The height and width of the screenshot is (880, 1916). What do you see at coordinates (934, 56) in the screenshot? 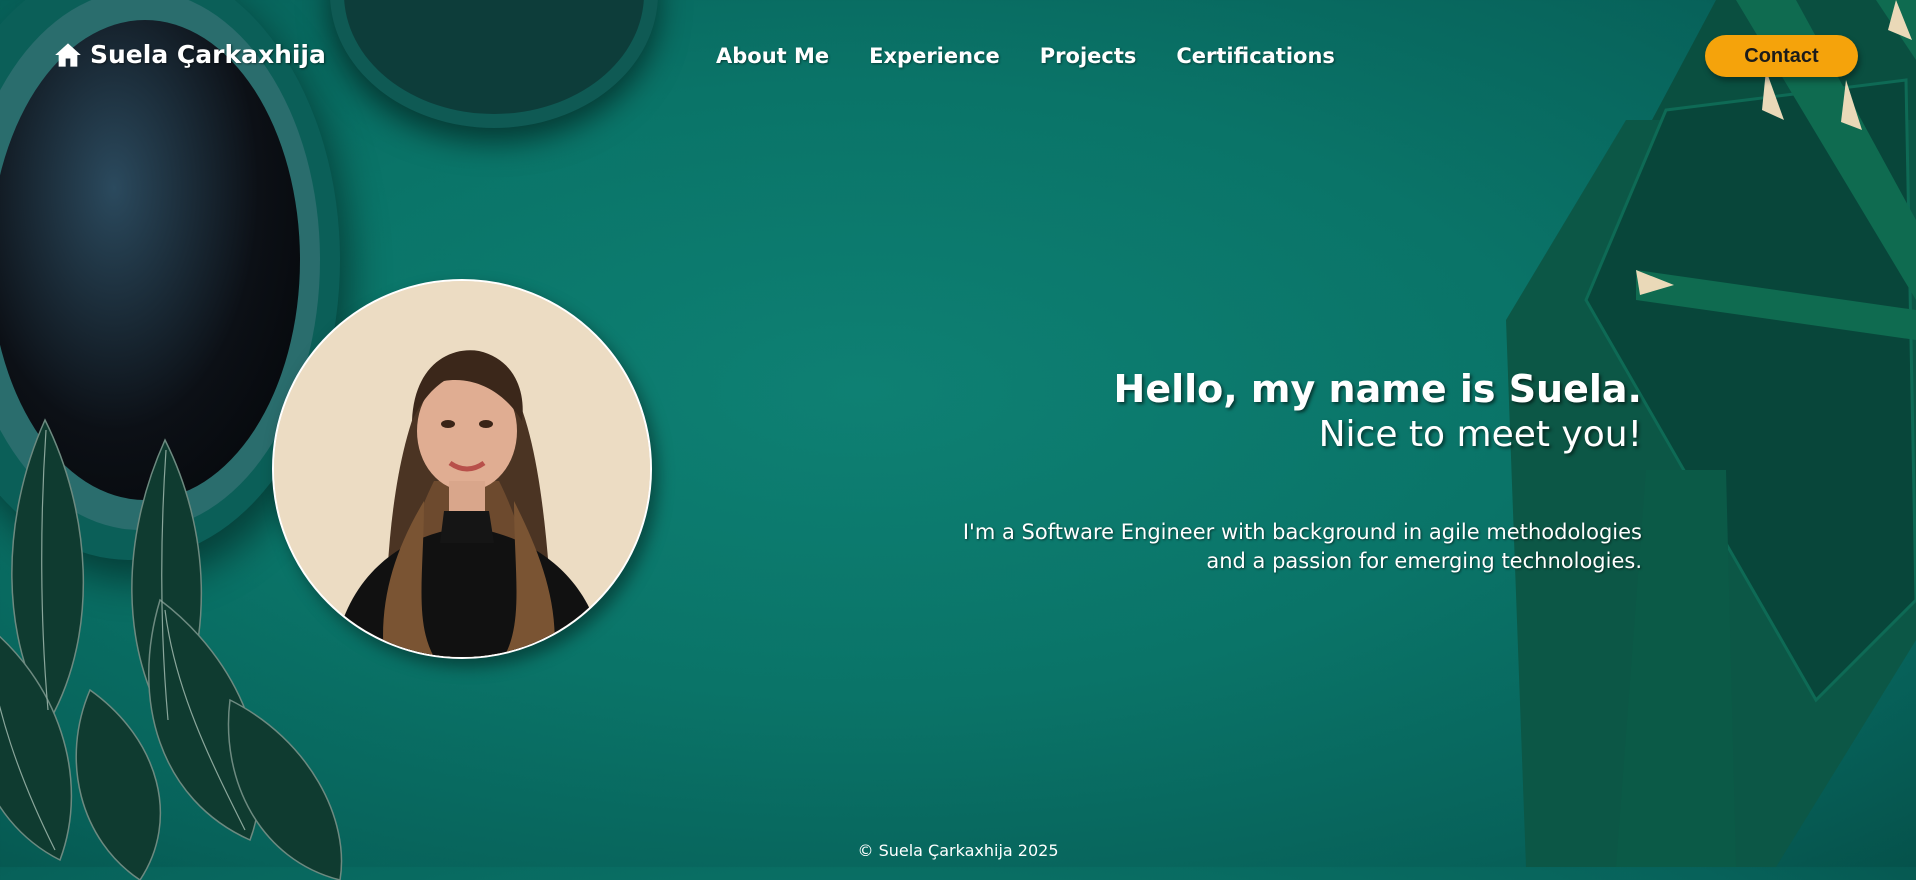
I see `nav-experience: Experience` at bounding box center [934, 56].